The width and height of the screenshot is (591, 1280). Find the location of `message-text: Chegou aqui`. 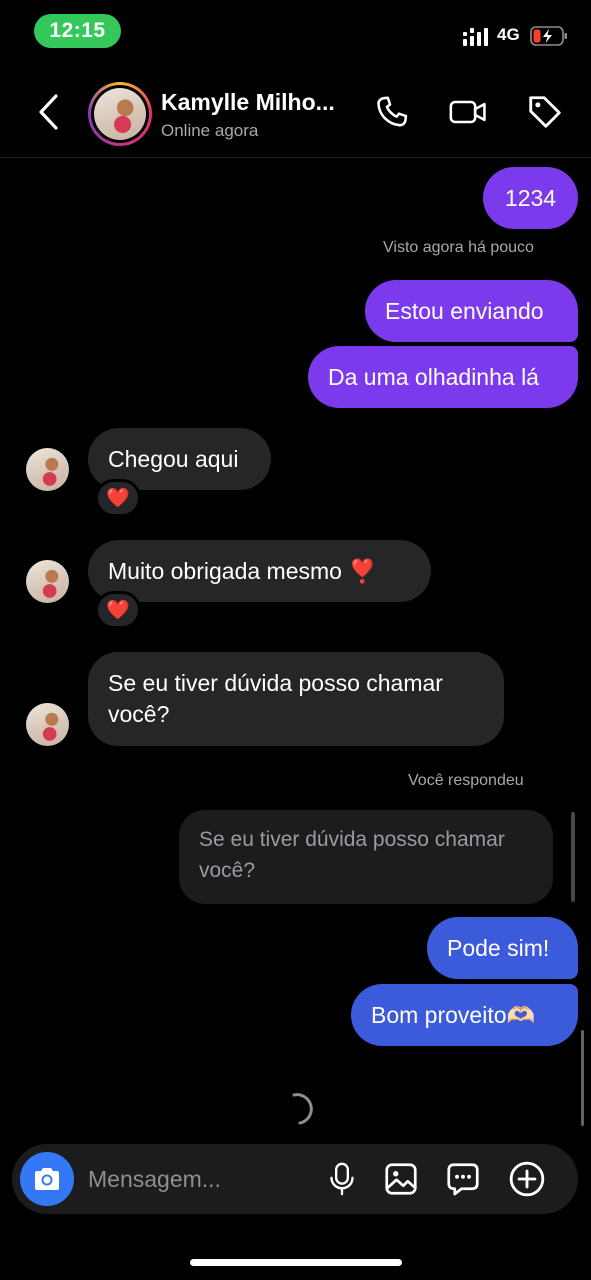

message-text: Chegou aqui is located at coordinates (173, 458).